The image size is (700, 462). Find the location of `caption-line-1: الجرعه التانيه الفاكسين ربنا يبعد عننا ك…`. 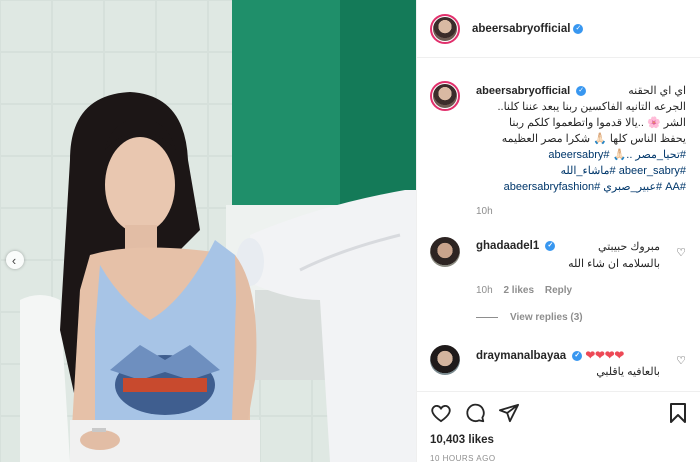

caption-line-1: الجرعه التانيه الفاكسين ربنا يبعد عننا ك… is located at coordinates (591, 107).